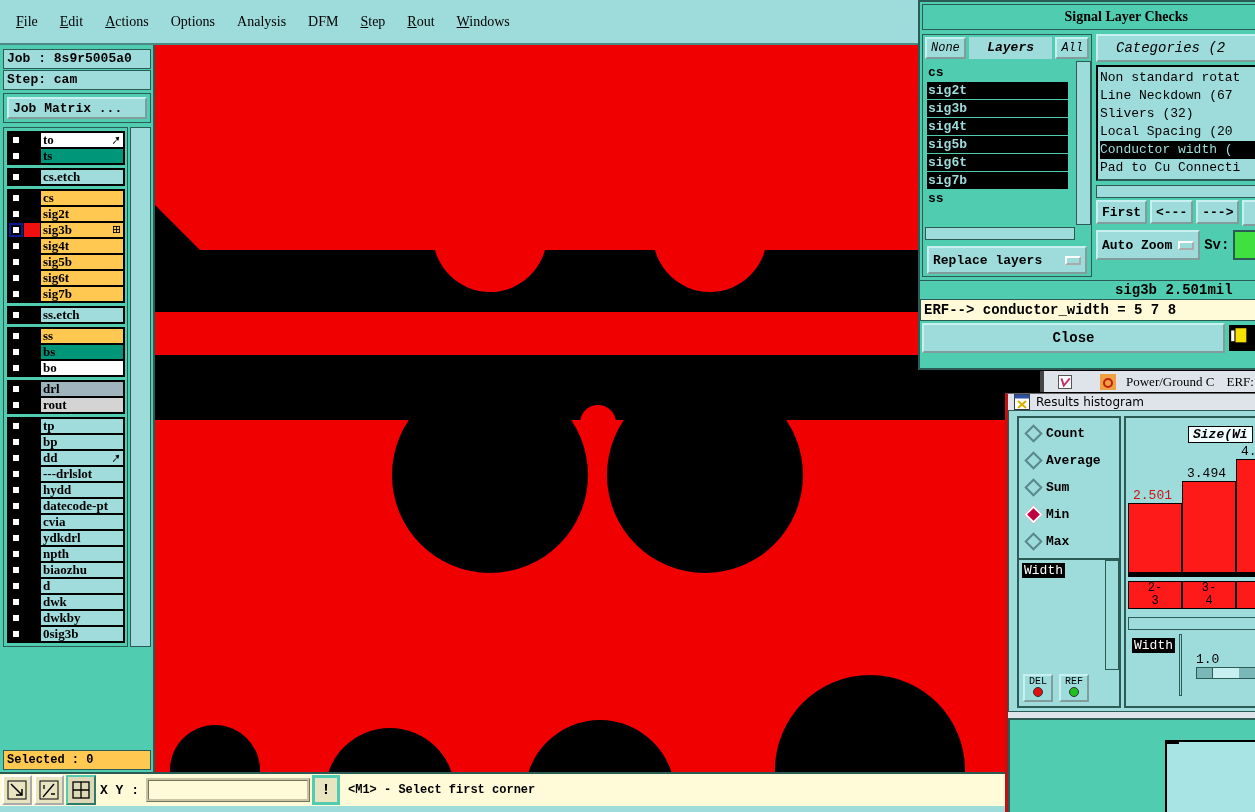  What do you see at coordinates (1172, 212) in the screenshot?
I see `nav-button: <---` at bounding box center [1172, 212].